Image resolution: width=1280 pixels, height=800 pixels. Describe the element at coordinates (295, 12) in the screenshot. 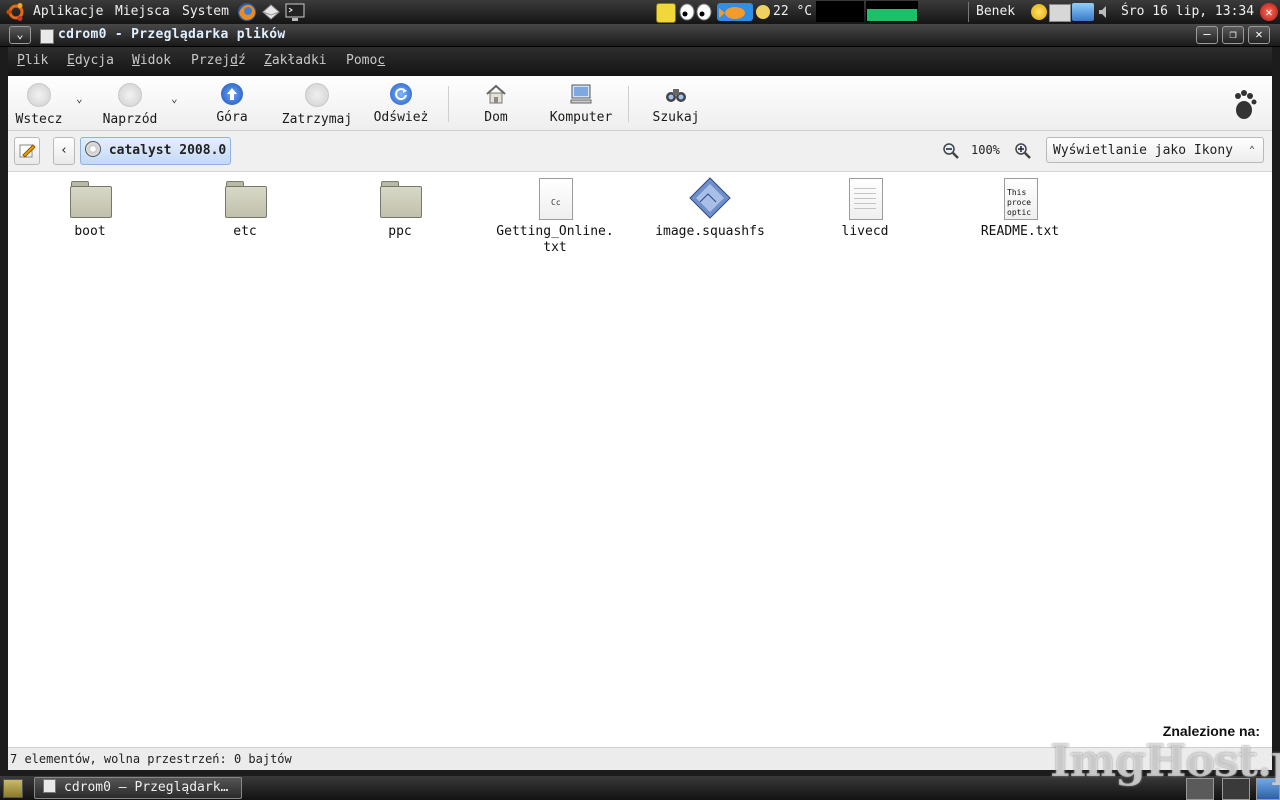

I see `terminal-icon` at that location.